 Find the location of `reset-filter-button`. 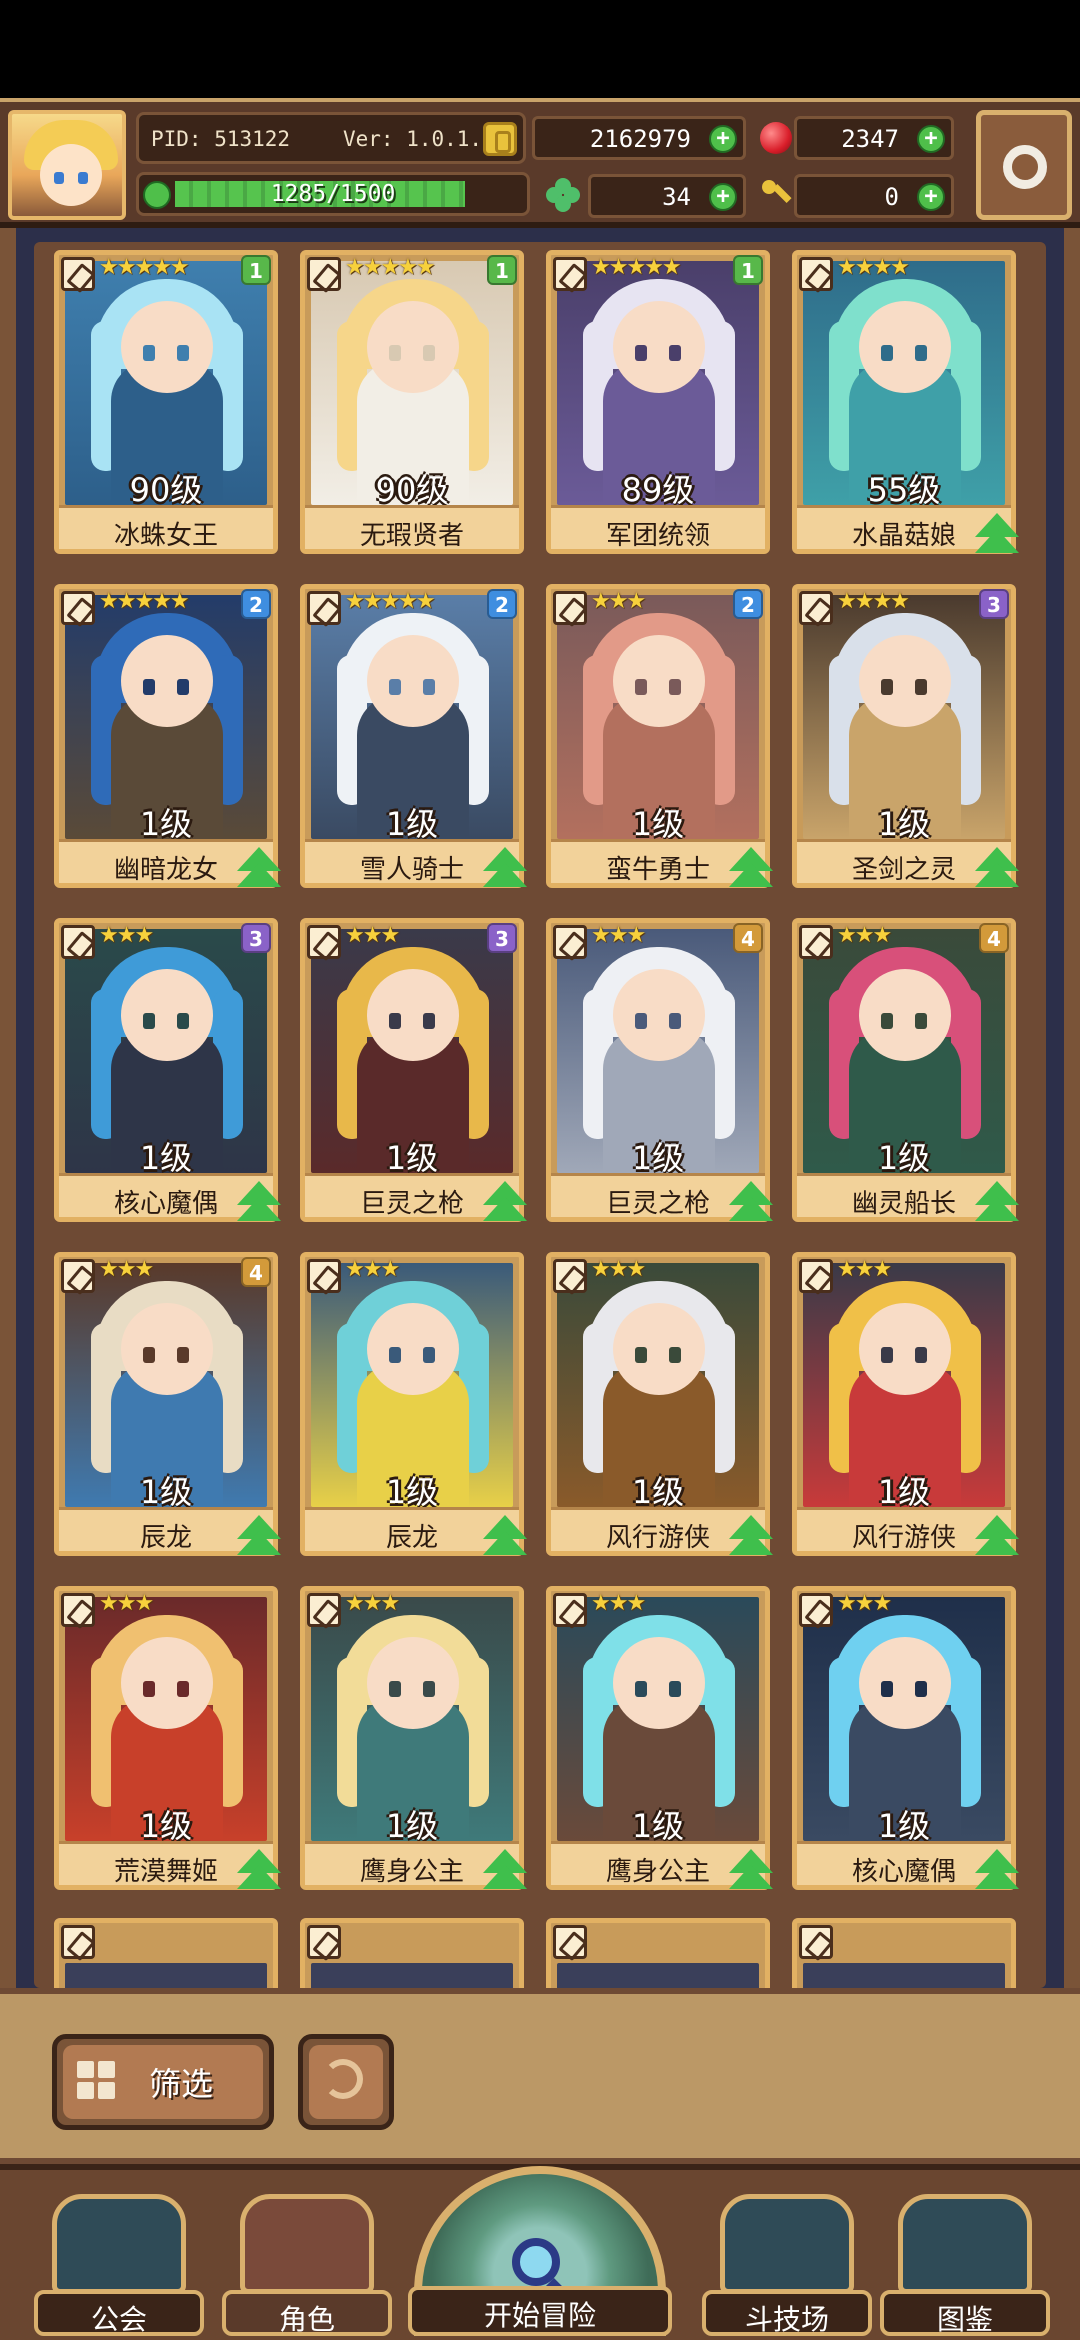

reset-filter-button is located at coordinates (346, 2082).